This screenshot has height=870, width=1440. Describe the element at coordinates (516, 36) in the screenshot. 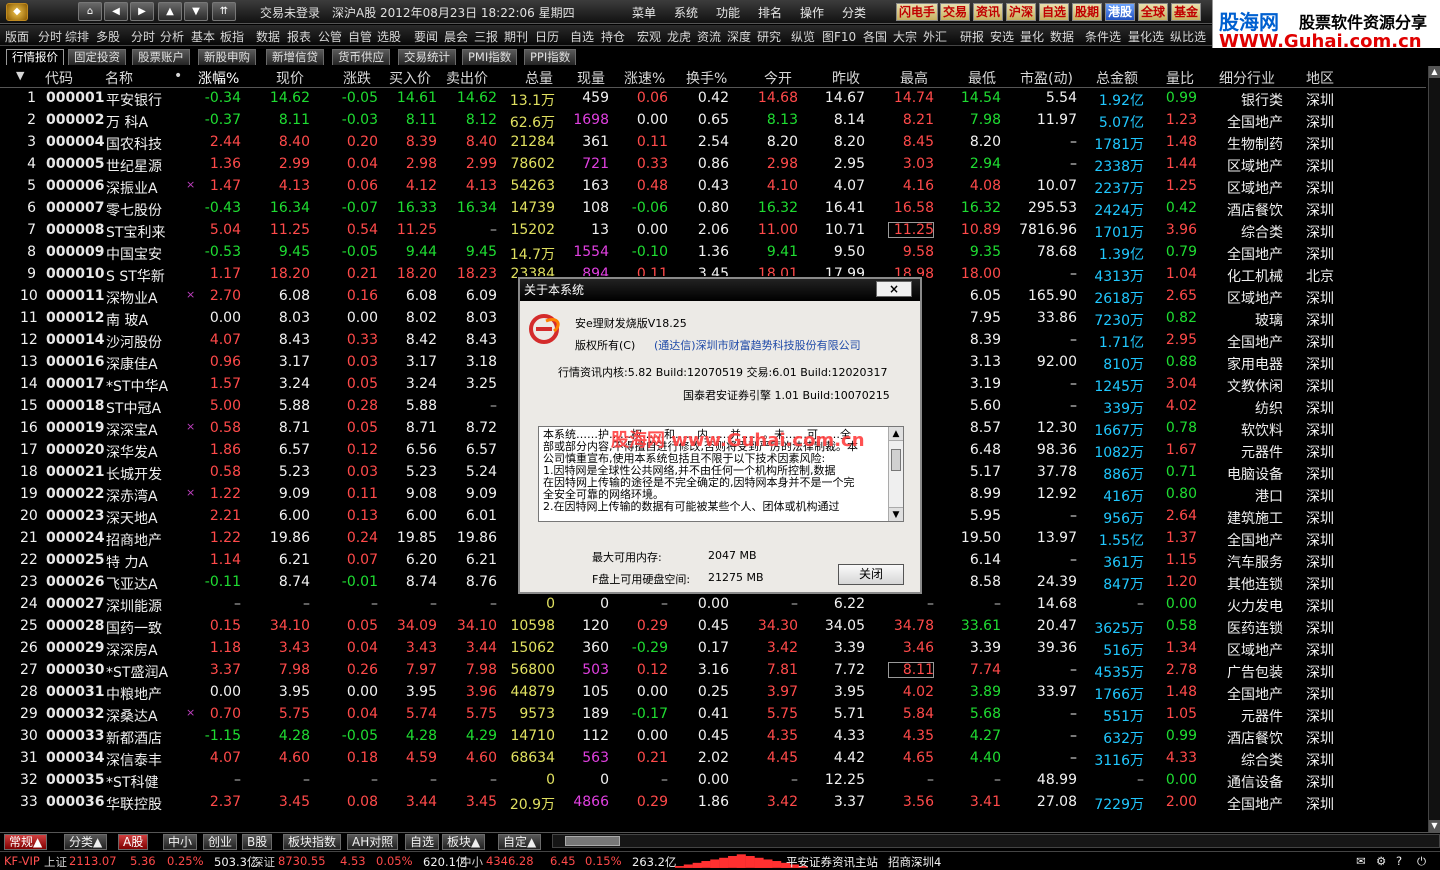

I see `toolbar-item: 期刊` at that location.